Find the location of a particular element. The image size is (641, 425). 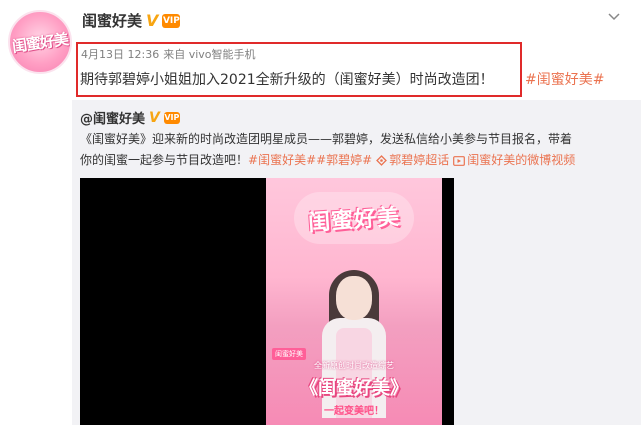

post-timestamp: 4月13日 12:36 is located at coordinates (120, 54).